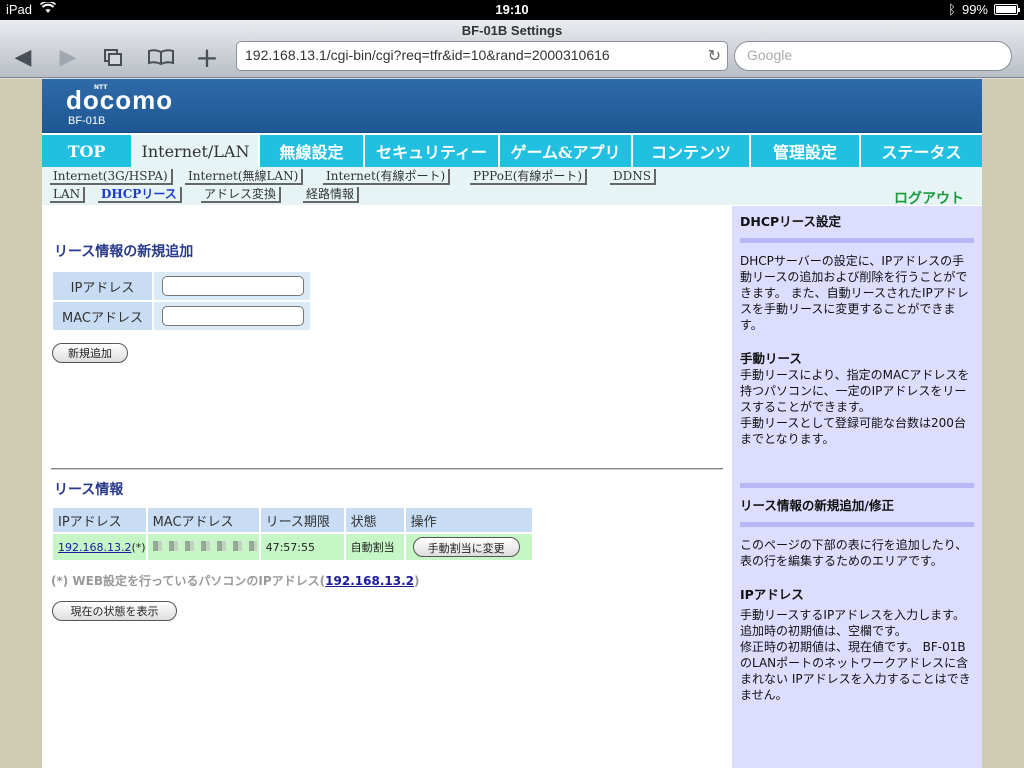  I want to click on bluetooth-icon: ᛒ, so click(952, 9).